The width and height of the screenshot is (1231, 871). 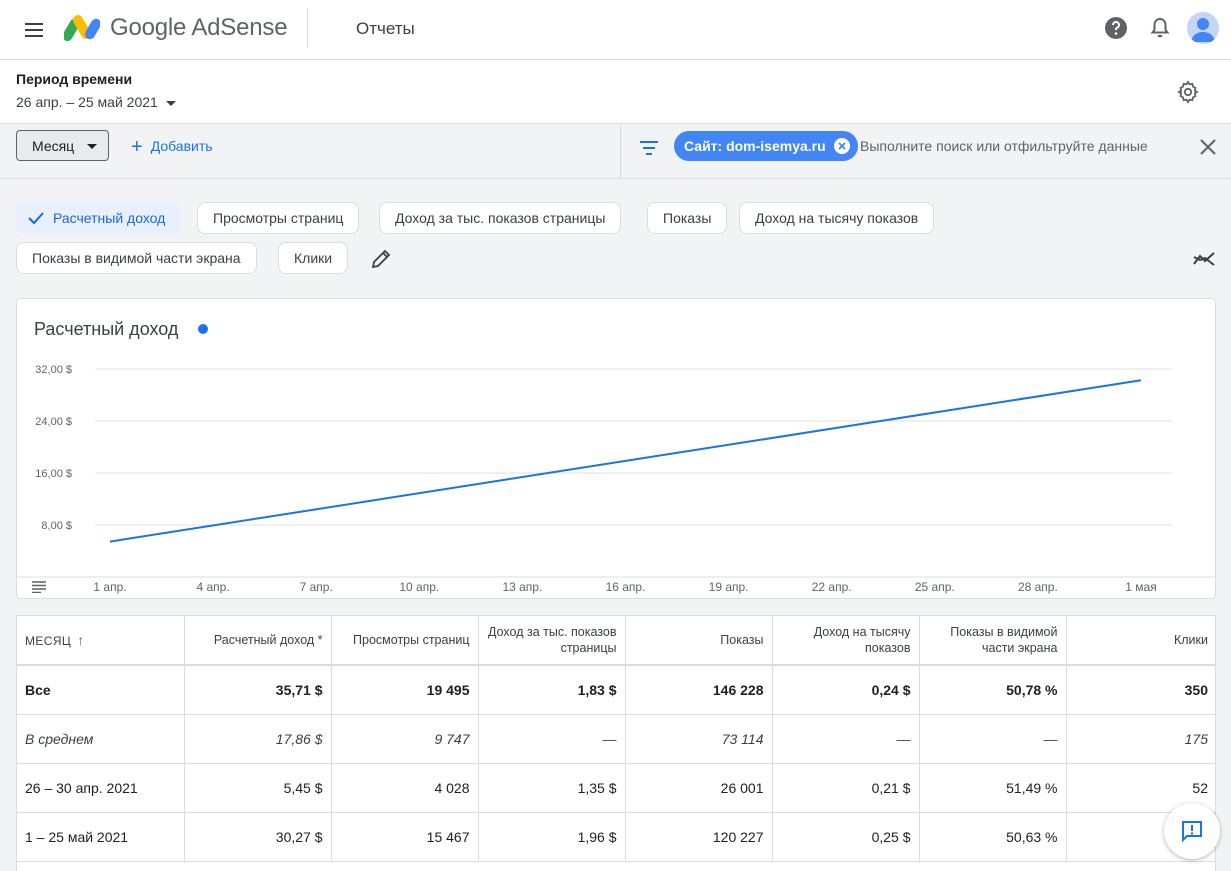 What do you see at coordinates (1141, 739) in the screenshot?
I see `table-cell: 175` at bounding box center [1141, 739].